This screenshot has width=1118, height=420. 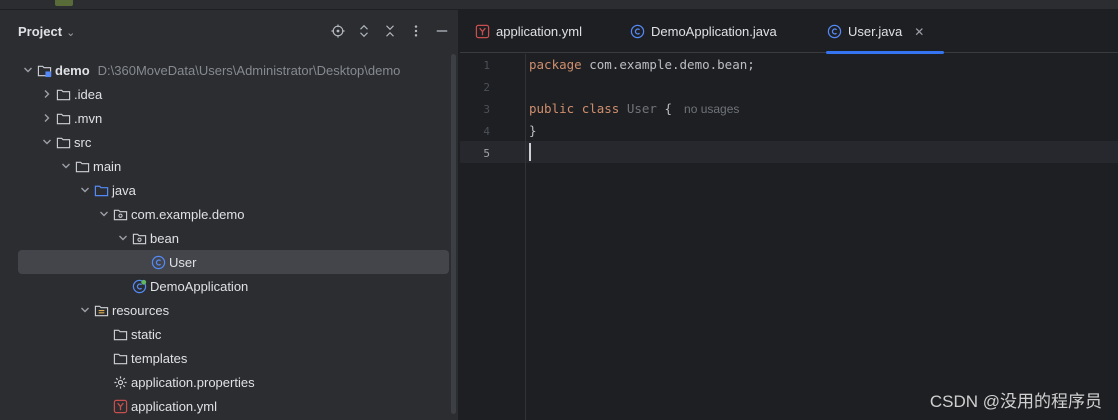 I want to click on code-line: }, so click(x=533, y=131).